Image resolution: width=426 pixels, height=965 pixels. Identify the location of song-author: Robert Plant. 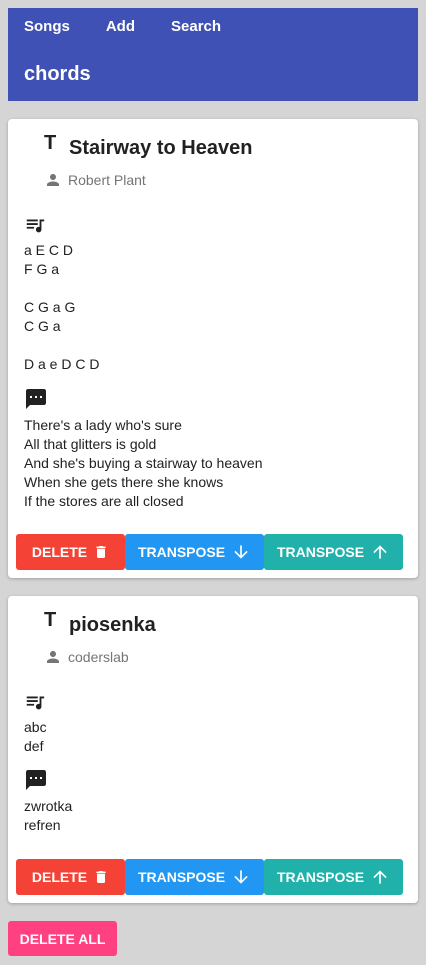
(107, 180).